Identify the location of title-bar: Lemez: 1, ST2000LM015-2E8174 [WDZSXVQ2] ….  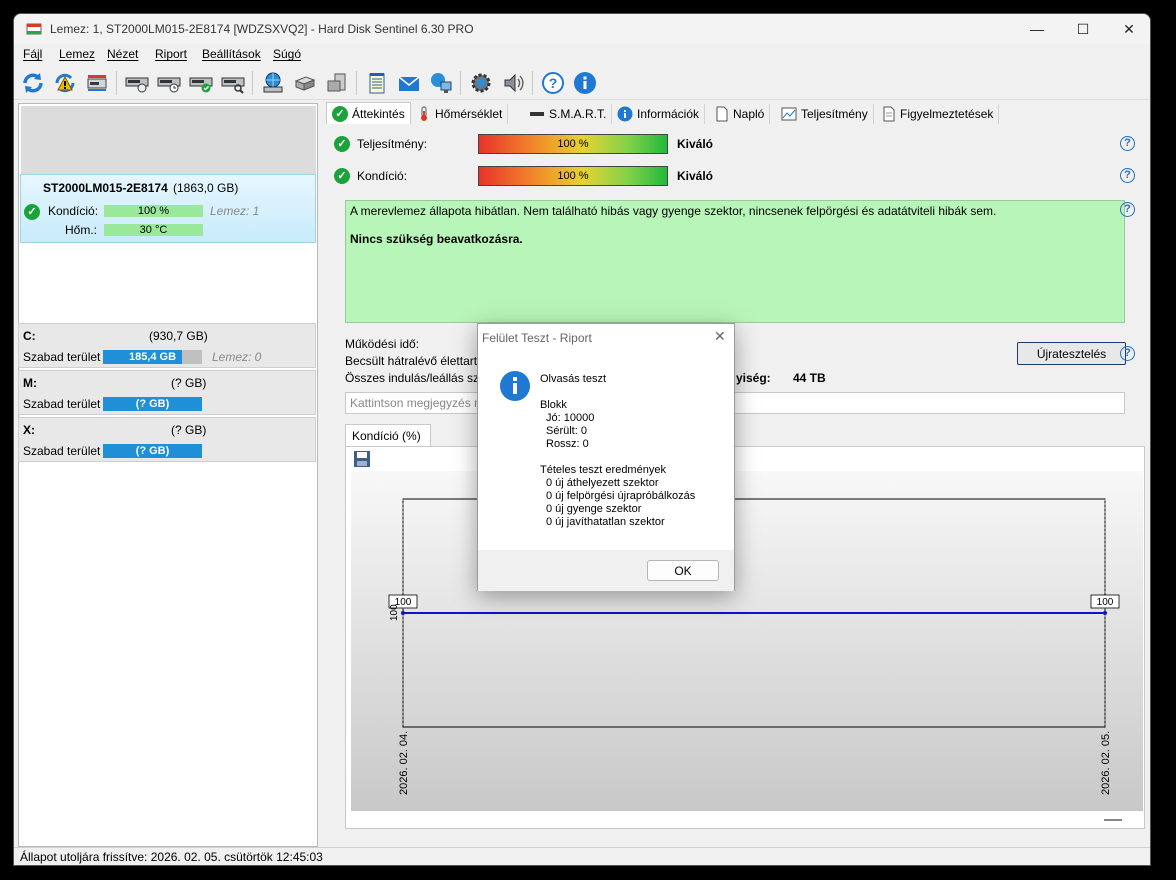
(582, 29).